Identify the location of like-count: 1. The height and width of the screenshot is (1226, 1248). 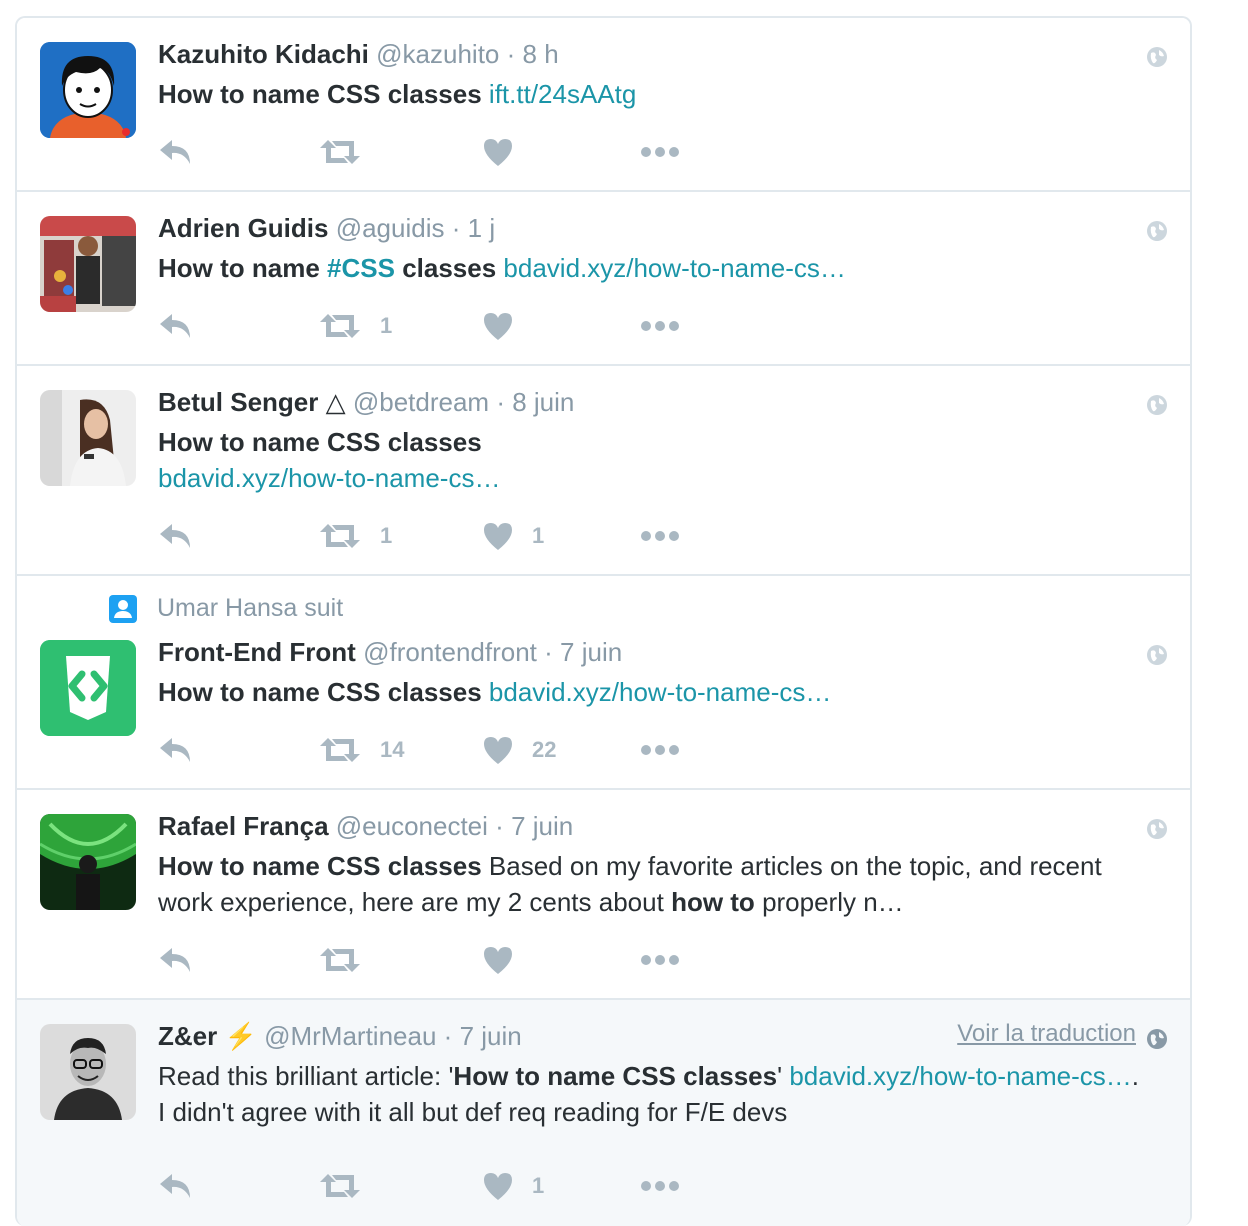
(538, 1185).